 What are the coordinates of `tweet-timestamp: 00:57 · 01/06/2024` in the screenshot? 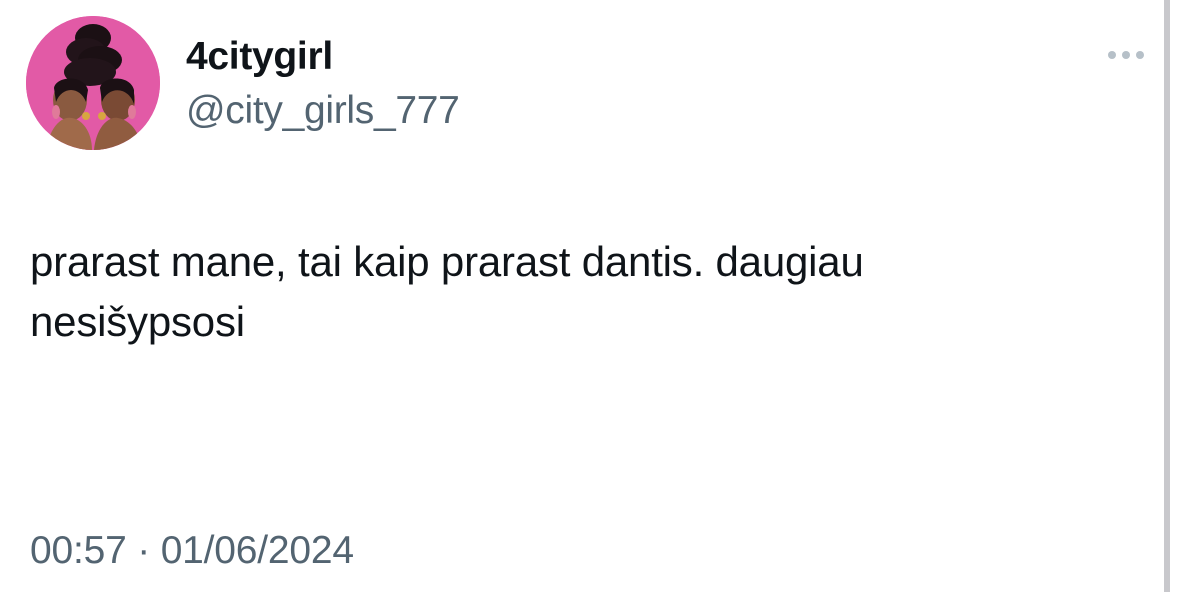 It's located at (192, 551).